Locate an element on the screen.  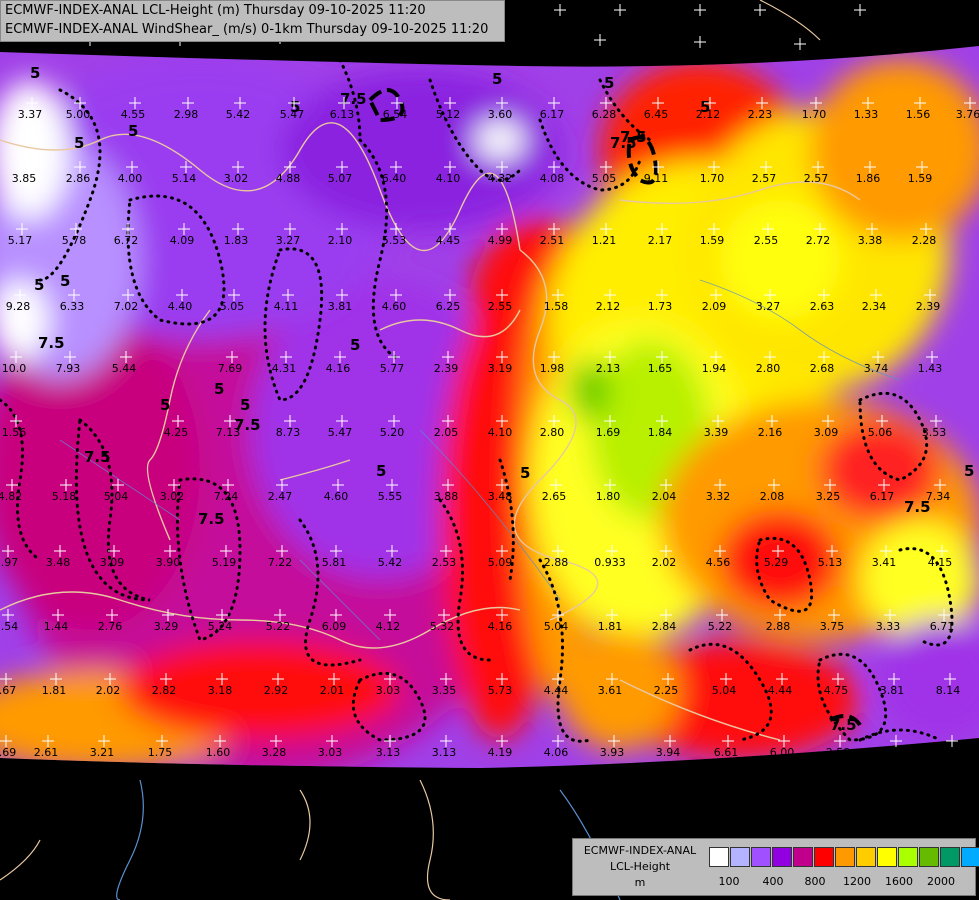
value-label: 2.25 is located at coordinates (666, 690).